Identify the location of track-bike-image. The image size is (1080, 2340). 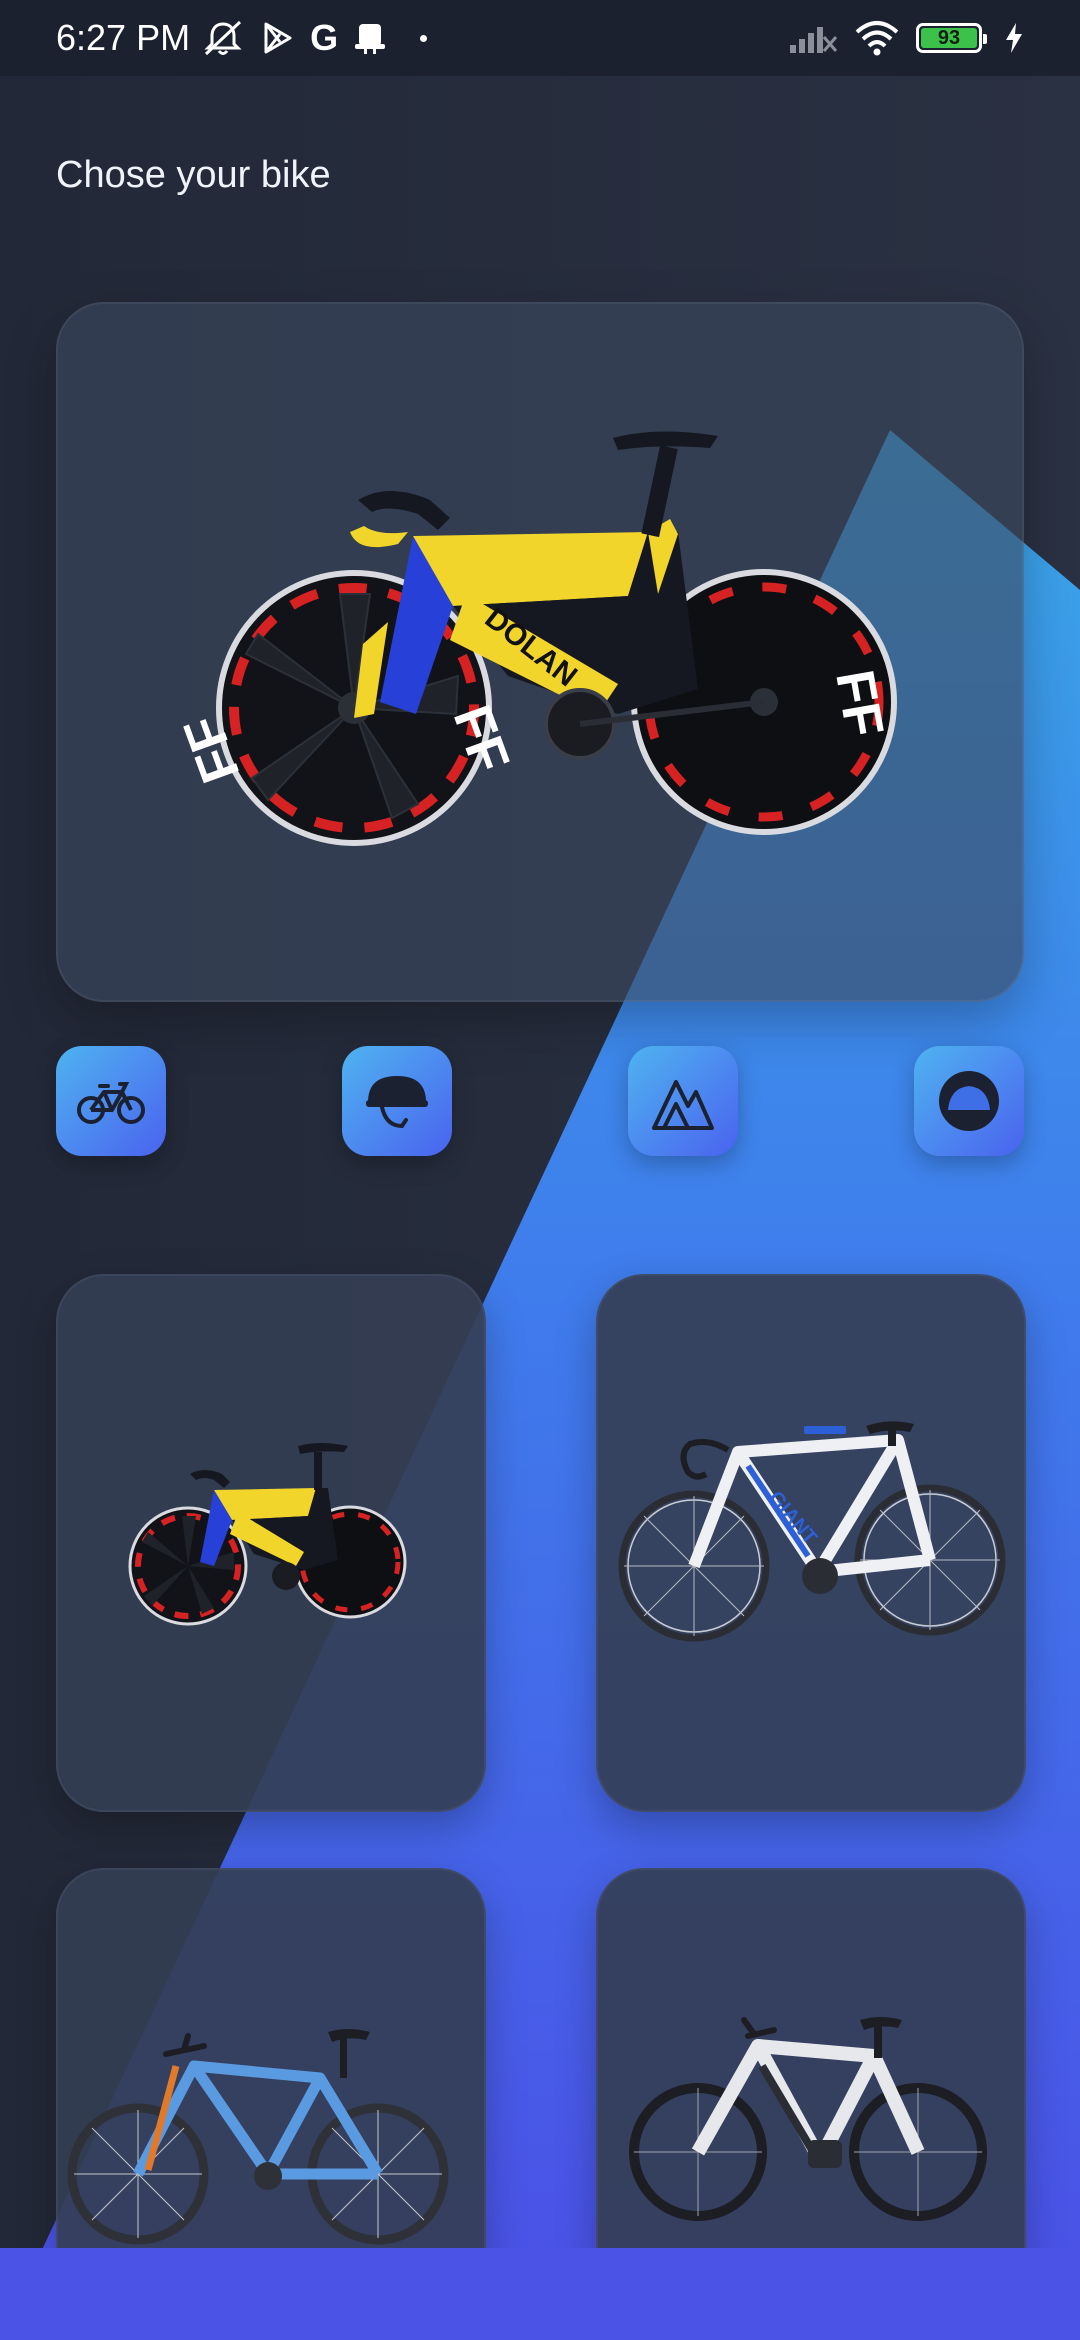
(267, 1534).